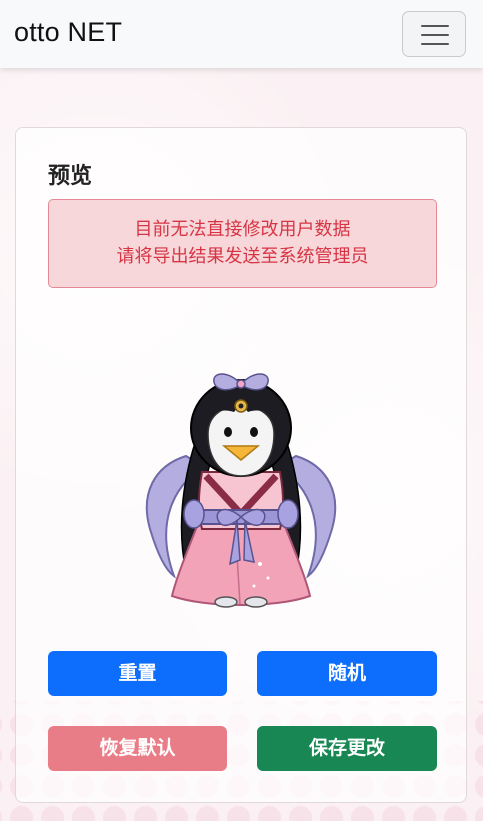  What do you see at coordinates (435, 26) in the screenshot?
I see `hamburger-bar-top` at bounding box center [435, 26].